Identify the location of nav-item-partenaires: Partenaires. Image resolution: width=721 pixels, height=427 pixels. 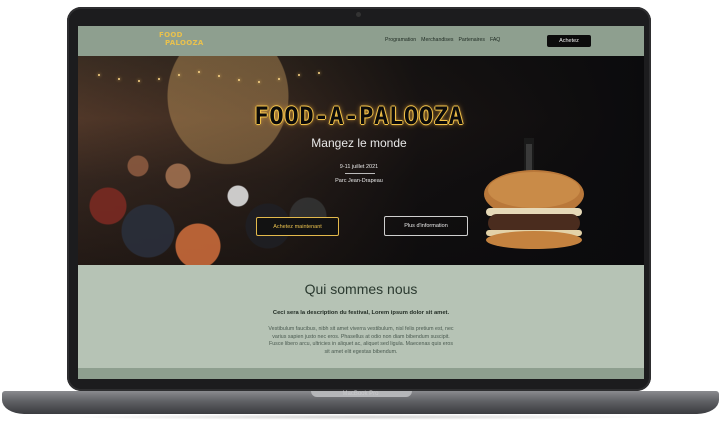
(471, 40).